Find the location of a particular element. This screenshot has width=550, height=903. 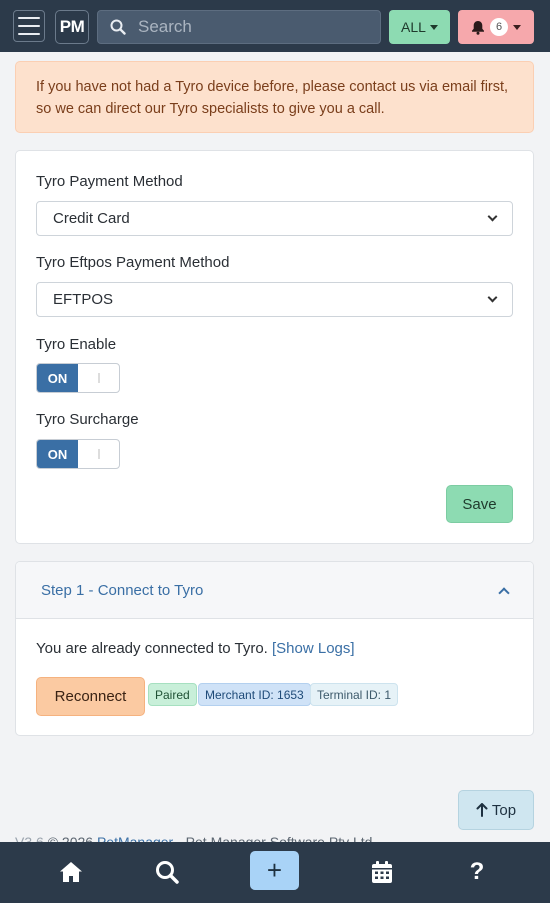

filter-dropdown-button: ALL is located at coordinates (419, 27).